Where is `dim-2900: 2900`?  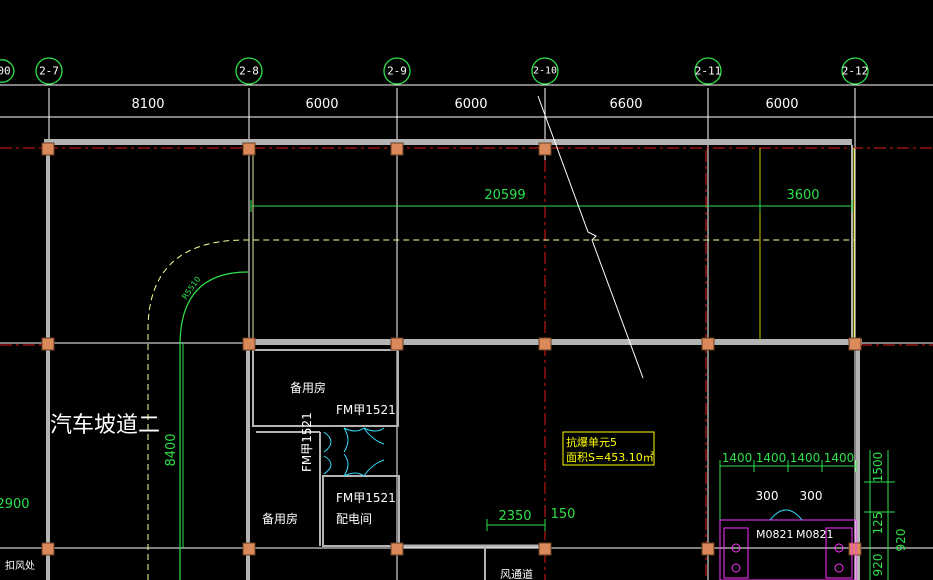
dim-2900: 2900 is located at coordinates (15, 504).